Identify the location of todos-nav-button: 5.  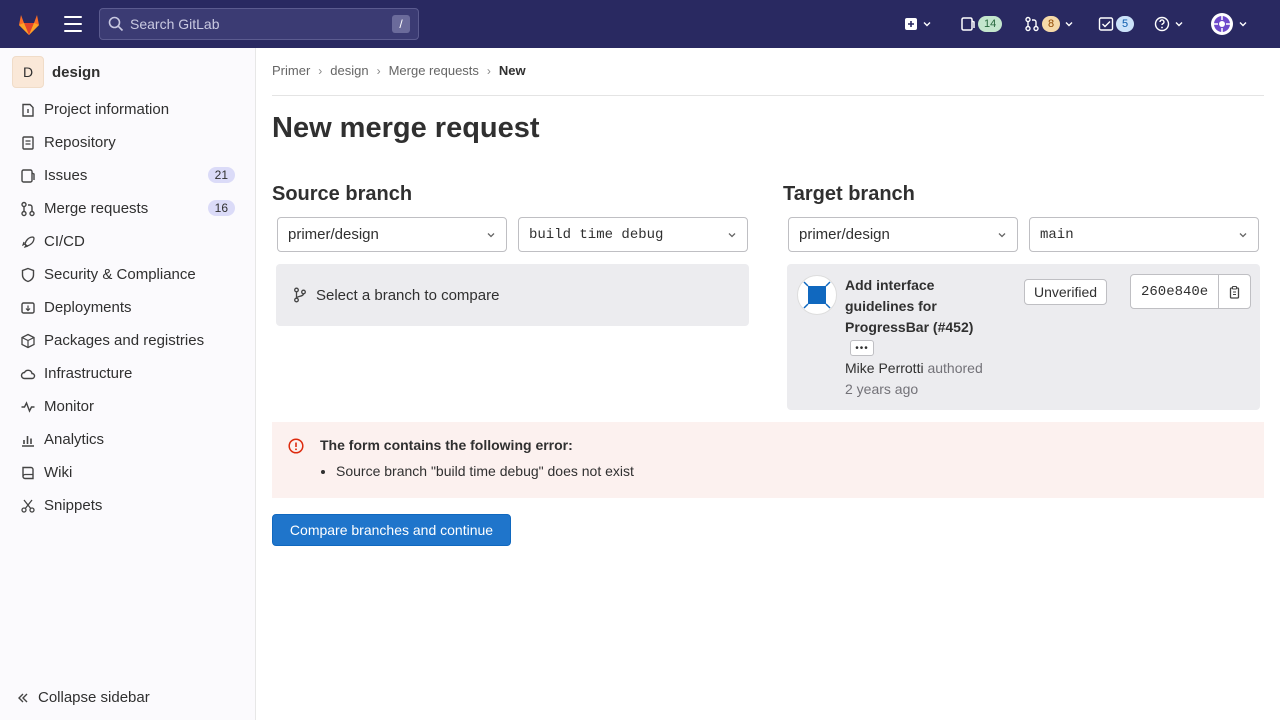
(1116, 24).